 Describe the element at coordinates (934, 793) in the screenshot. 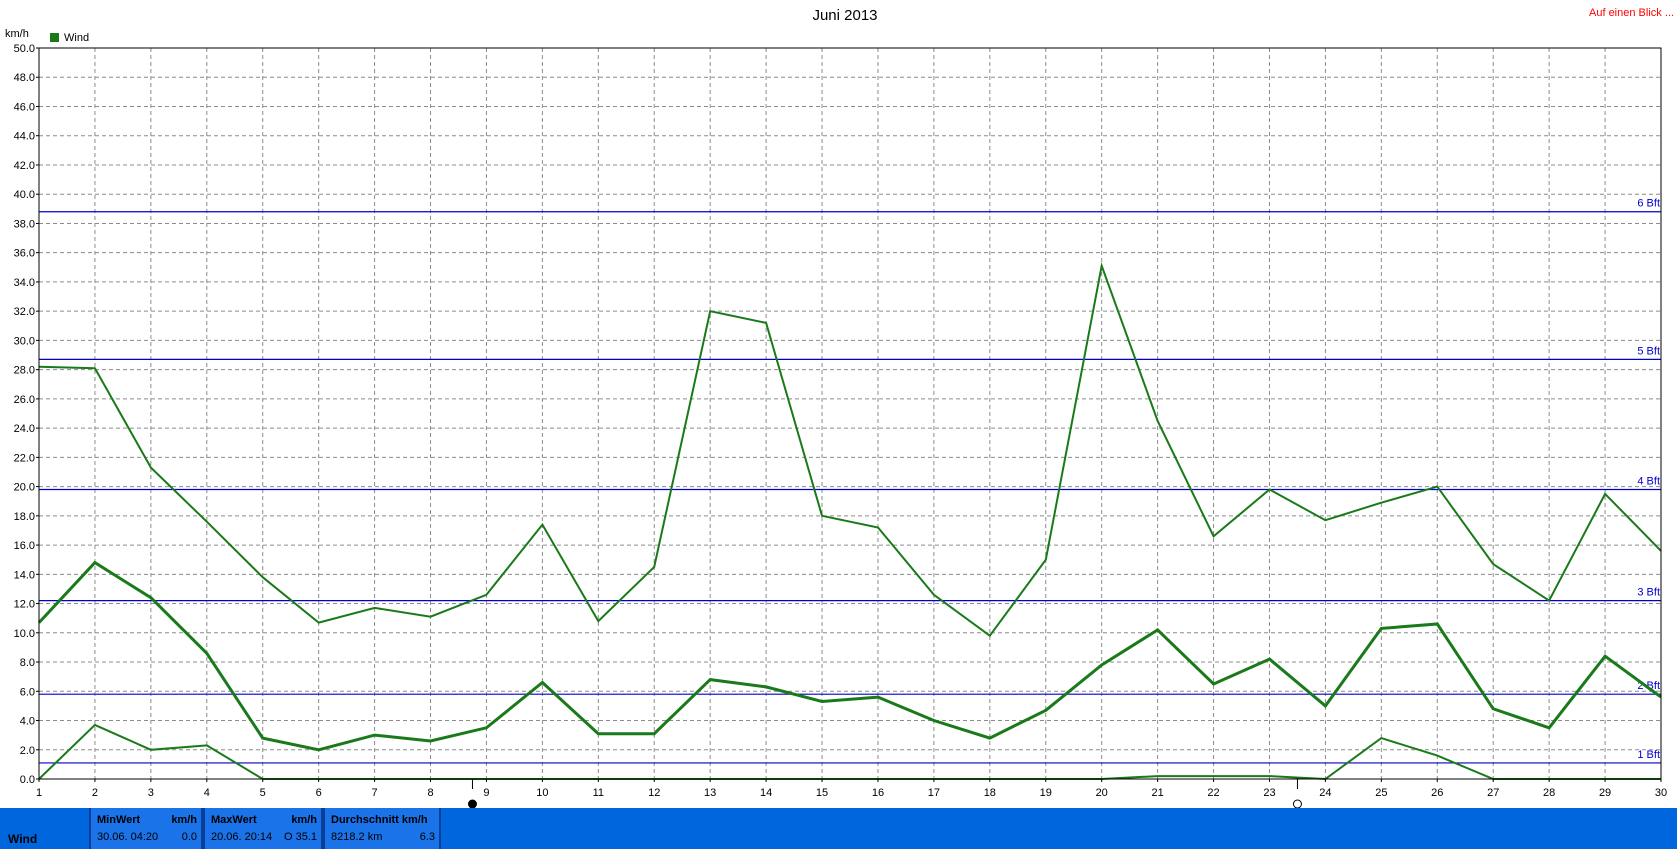

I see `x-tick-label: 17` at that location.